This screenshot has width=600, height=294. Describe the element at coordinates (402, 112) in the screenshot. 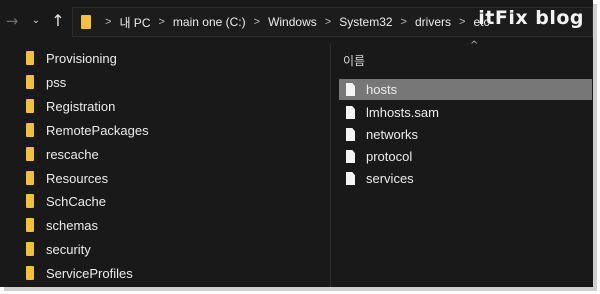

I see `file-name: lmhosts.sam` at that location.